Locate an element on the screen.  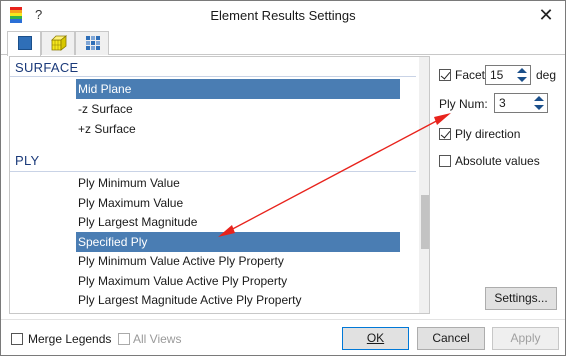
tab-grid is located at coordinates (92, 43).